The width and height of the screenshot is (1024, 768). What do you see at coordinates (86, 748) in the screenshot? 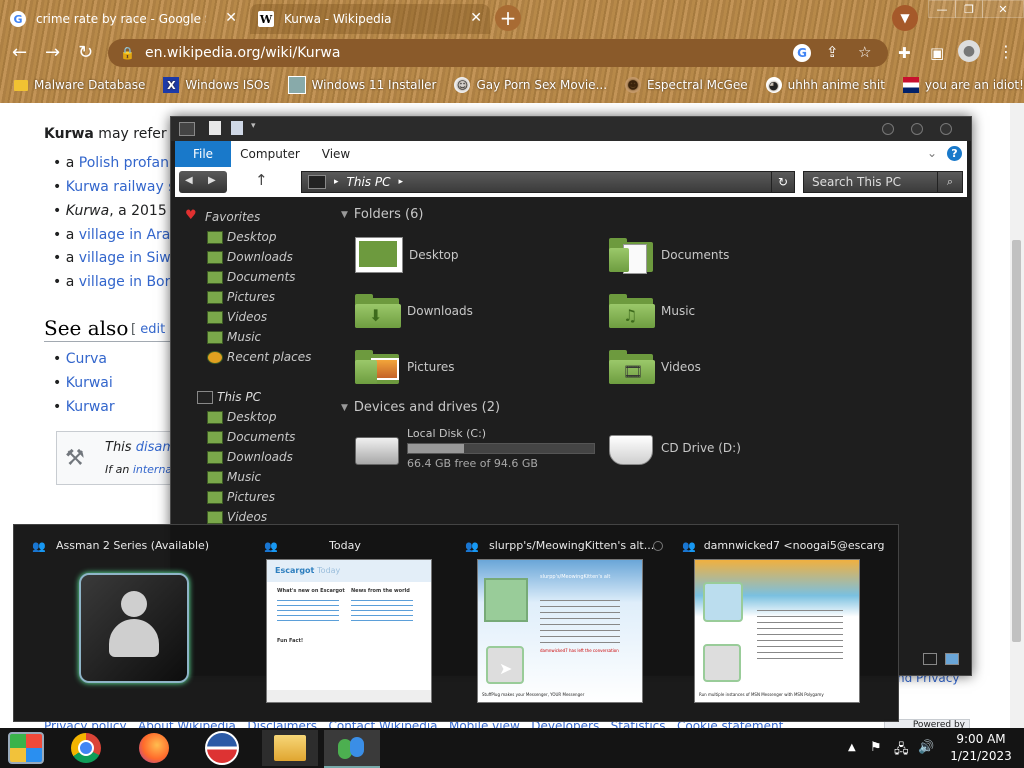
I see `taskbar-chrome` at bounding box center [86, 748].